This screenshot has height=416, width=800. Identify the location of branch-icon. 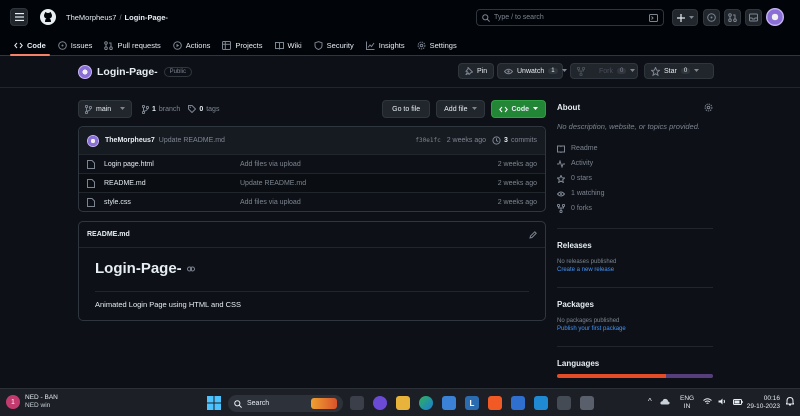
(88, 109).